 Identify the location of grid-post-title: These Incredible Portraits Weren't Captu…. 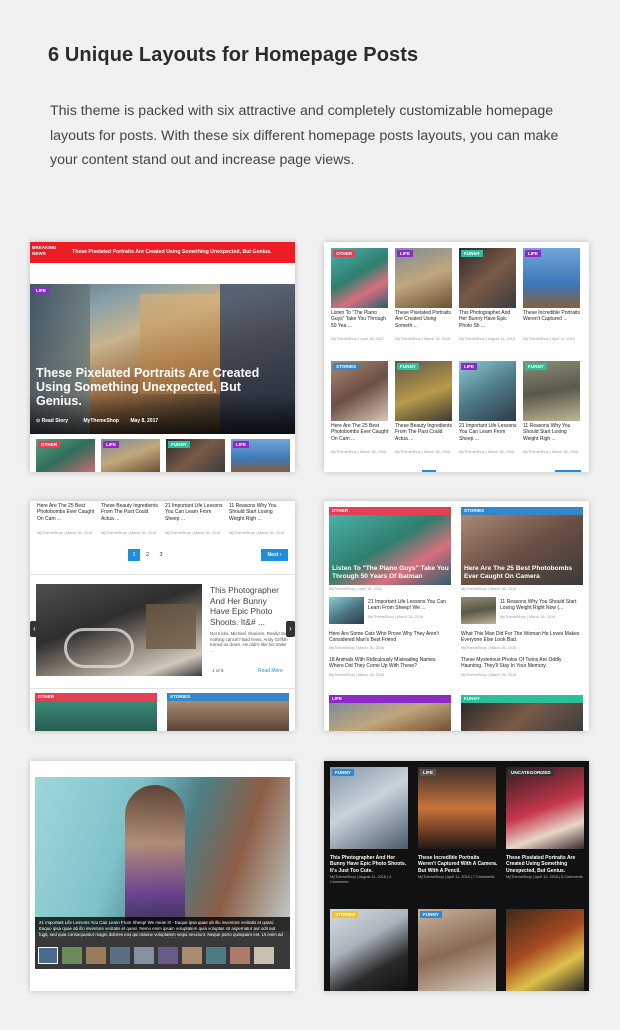
(552, 316).